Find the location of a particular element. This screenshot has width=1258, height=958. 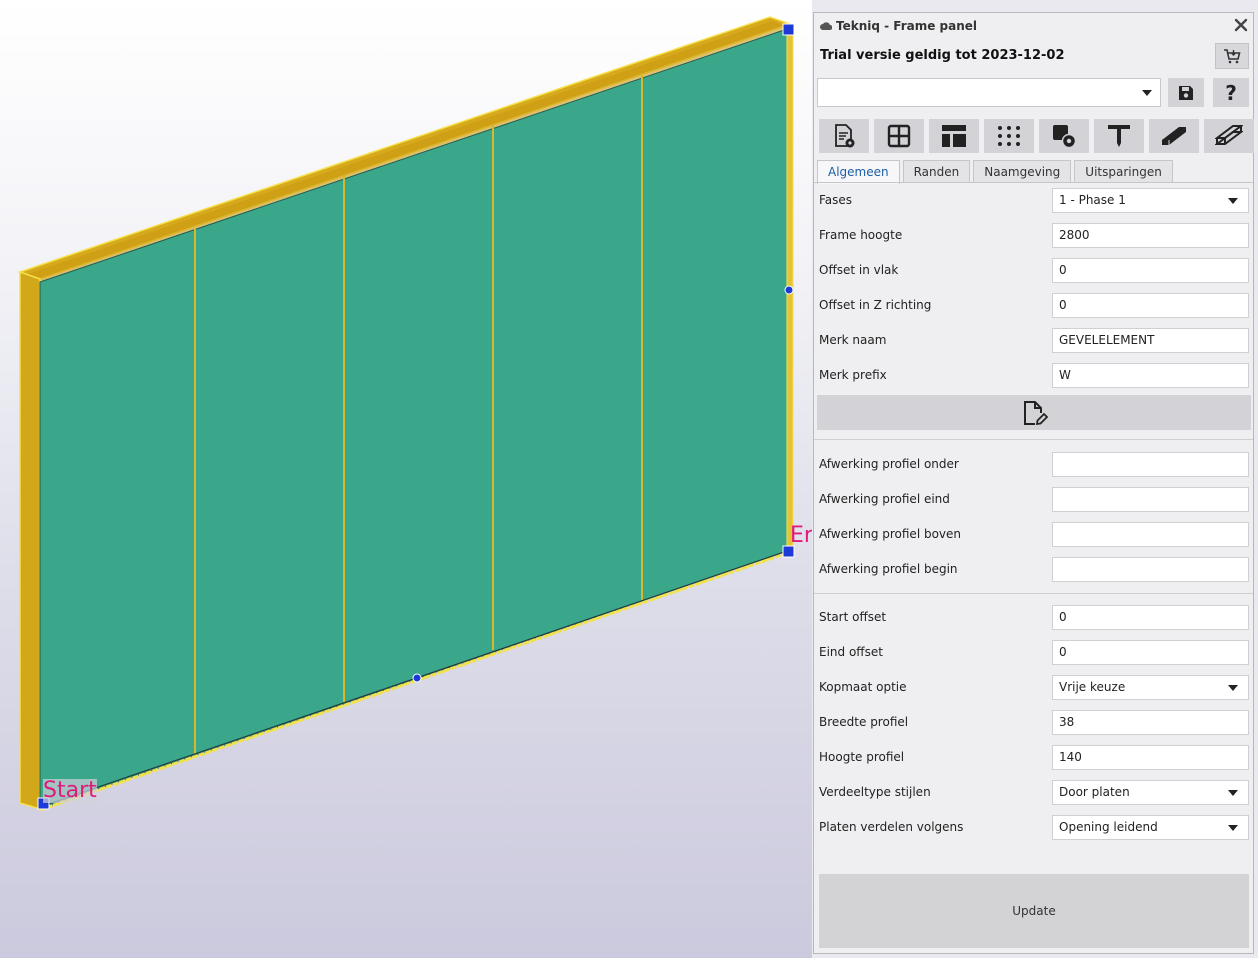

edit-document-icon is located at coordinates (1036, 412).